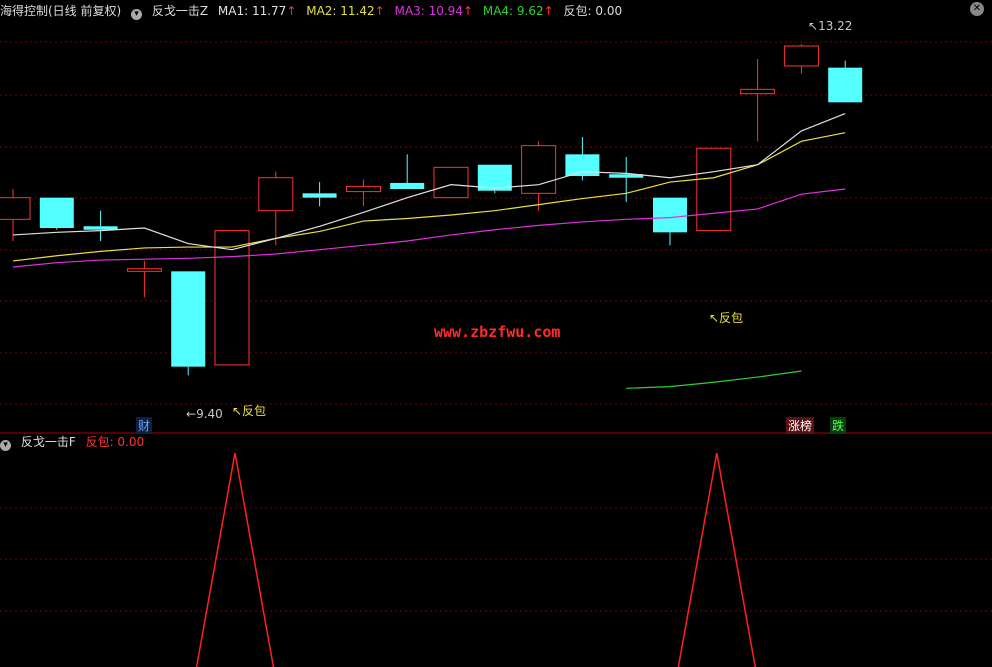  What do you see at coordinates (977, 9) in the screenshot?
I see `close-icon: ✕` at bounding box center [977, 9].